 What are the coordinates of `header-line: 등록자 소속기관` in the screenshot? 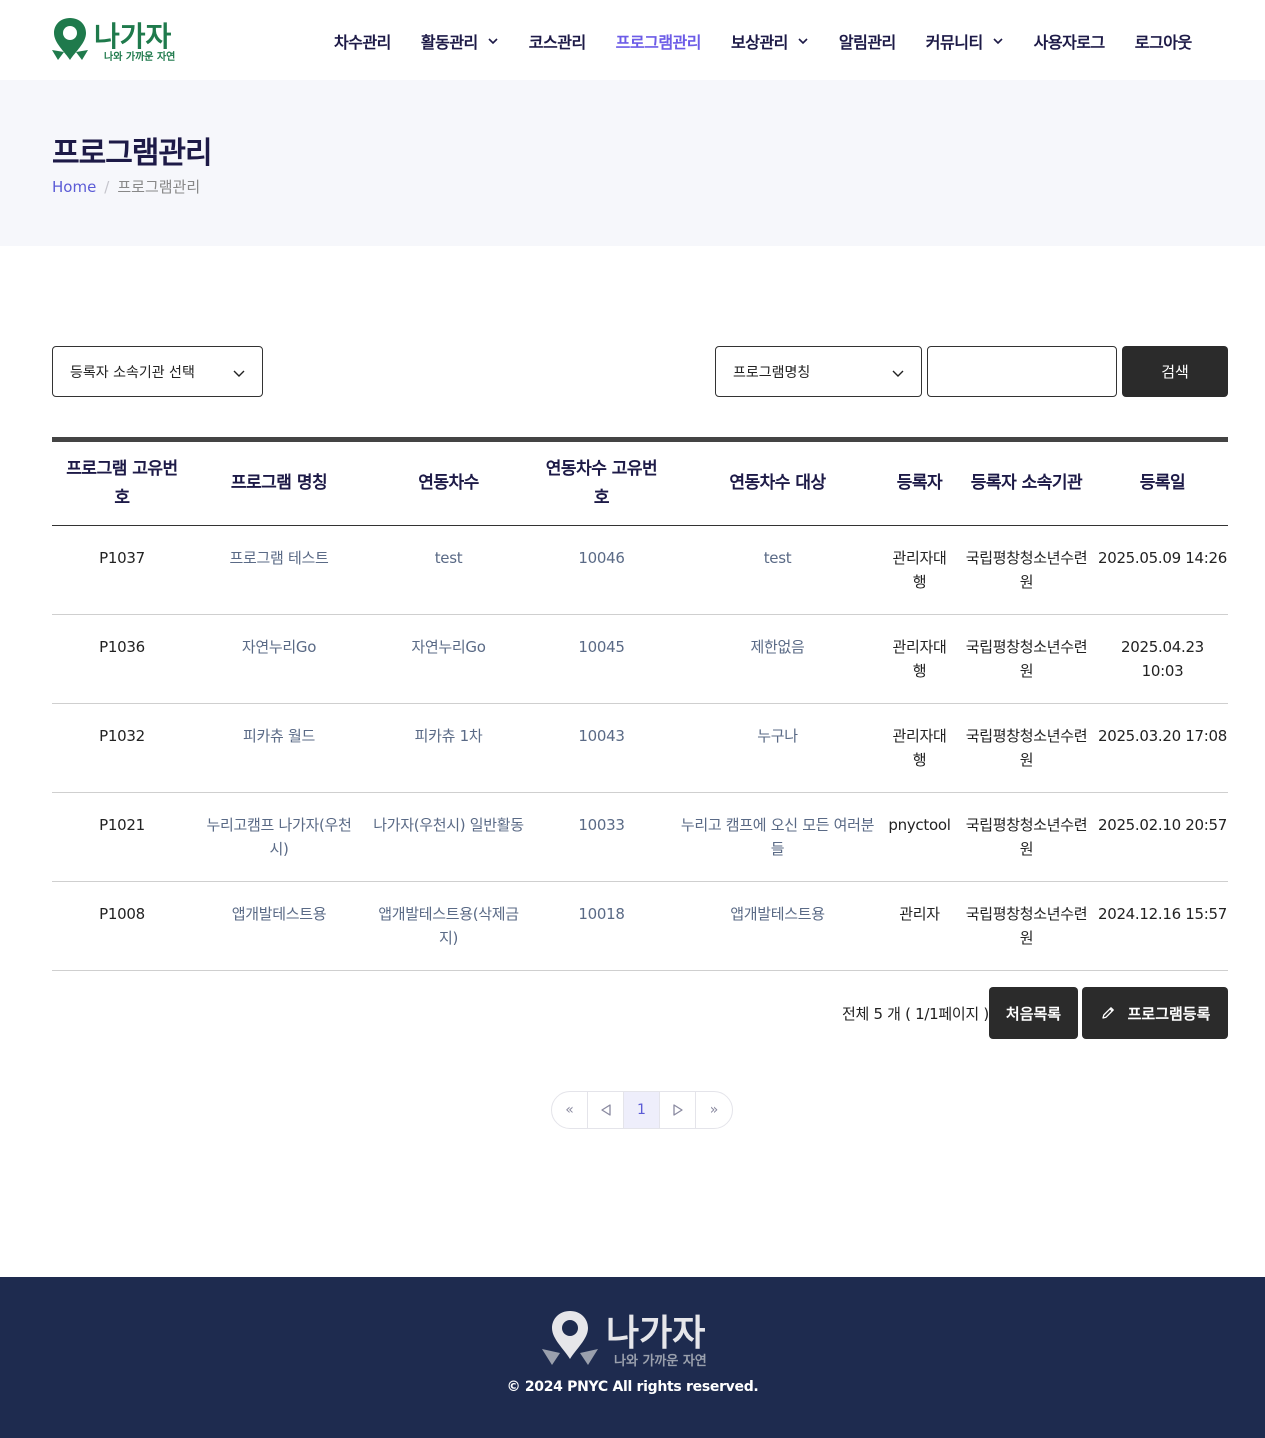 It's located at (1026, 483).